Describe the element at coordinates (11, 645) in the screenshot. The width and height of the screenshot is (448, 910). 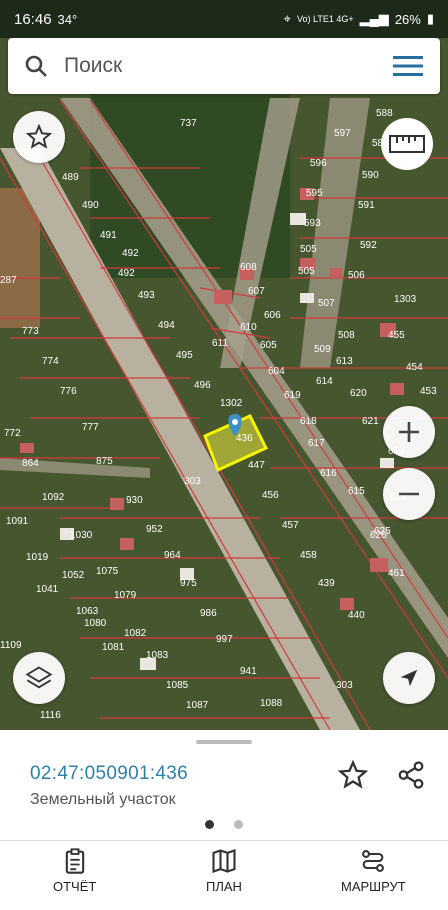
I see `parcel-label: 1109` at that location.